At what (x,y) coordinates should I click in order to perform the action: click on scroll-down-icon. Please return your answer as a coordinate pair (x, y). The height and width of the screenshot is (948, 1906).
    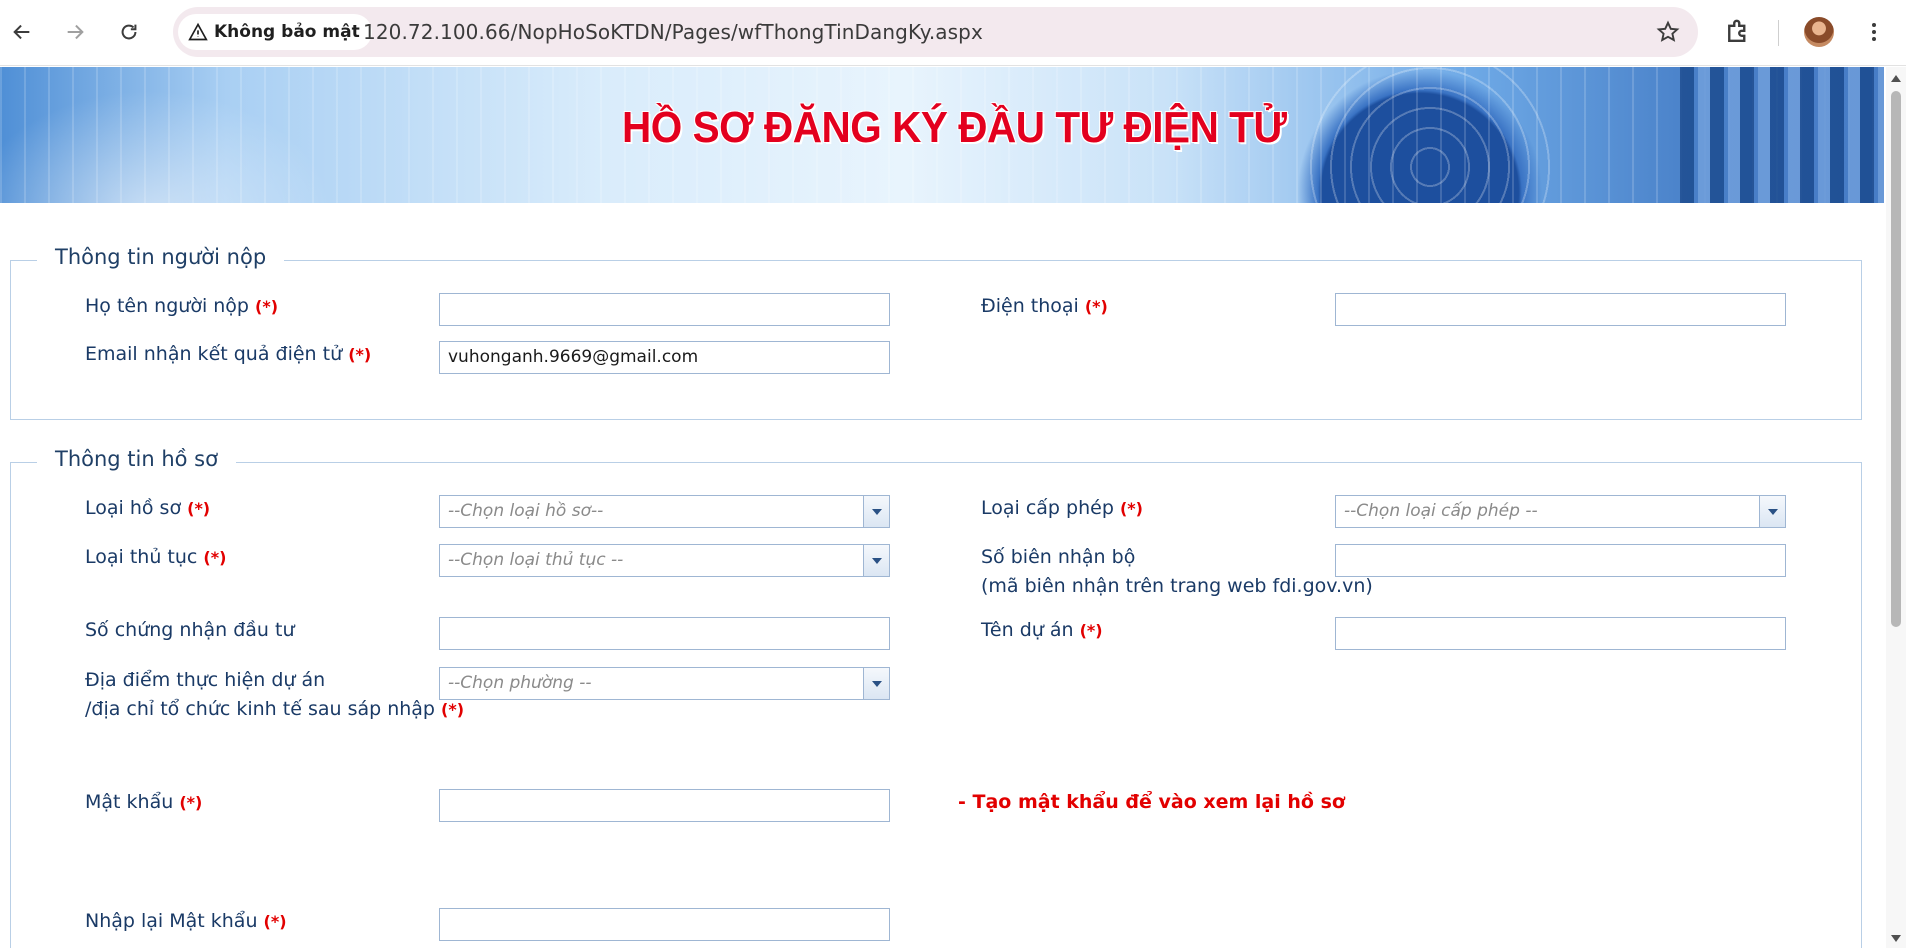
    Looking at the image, I should click on (1896, 939).